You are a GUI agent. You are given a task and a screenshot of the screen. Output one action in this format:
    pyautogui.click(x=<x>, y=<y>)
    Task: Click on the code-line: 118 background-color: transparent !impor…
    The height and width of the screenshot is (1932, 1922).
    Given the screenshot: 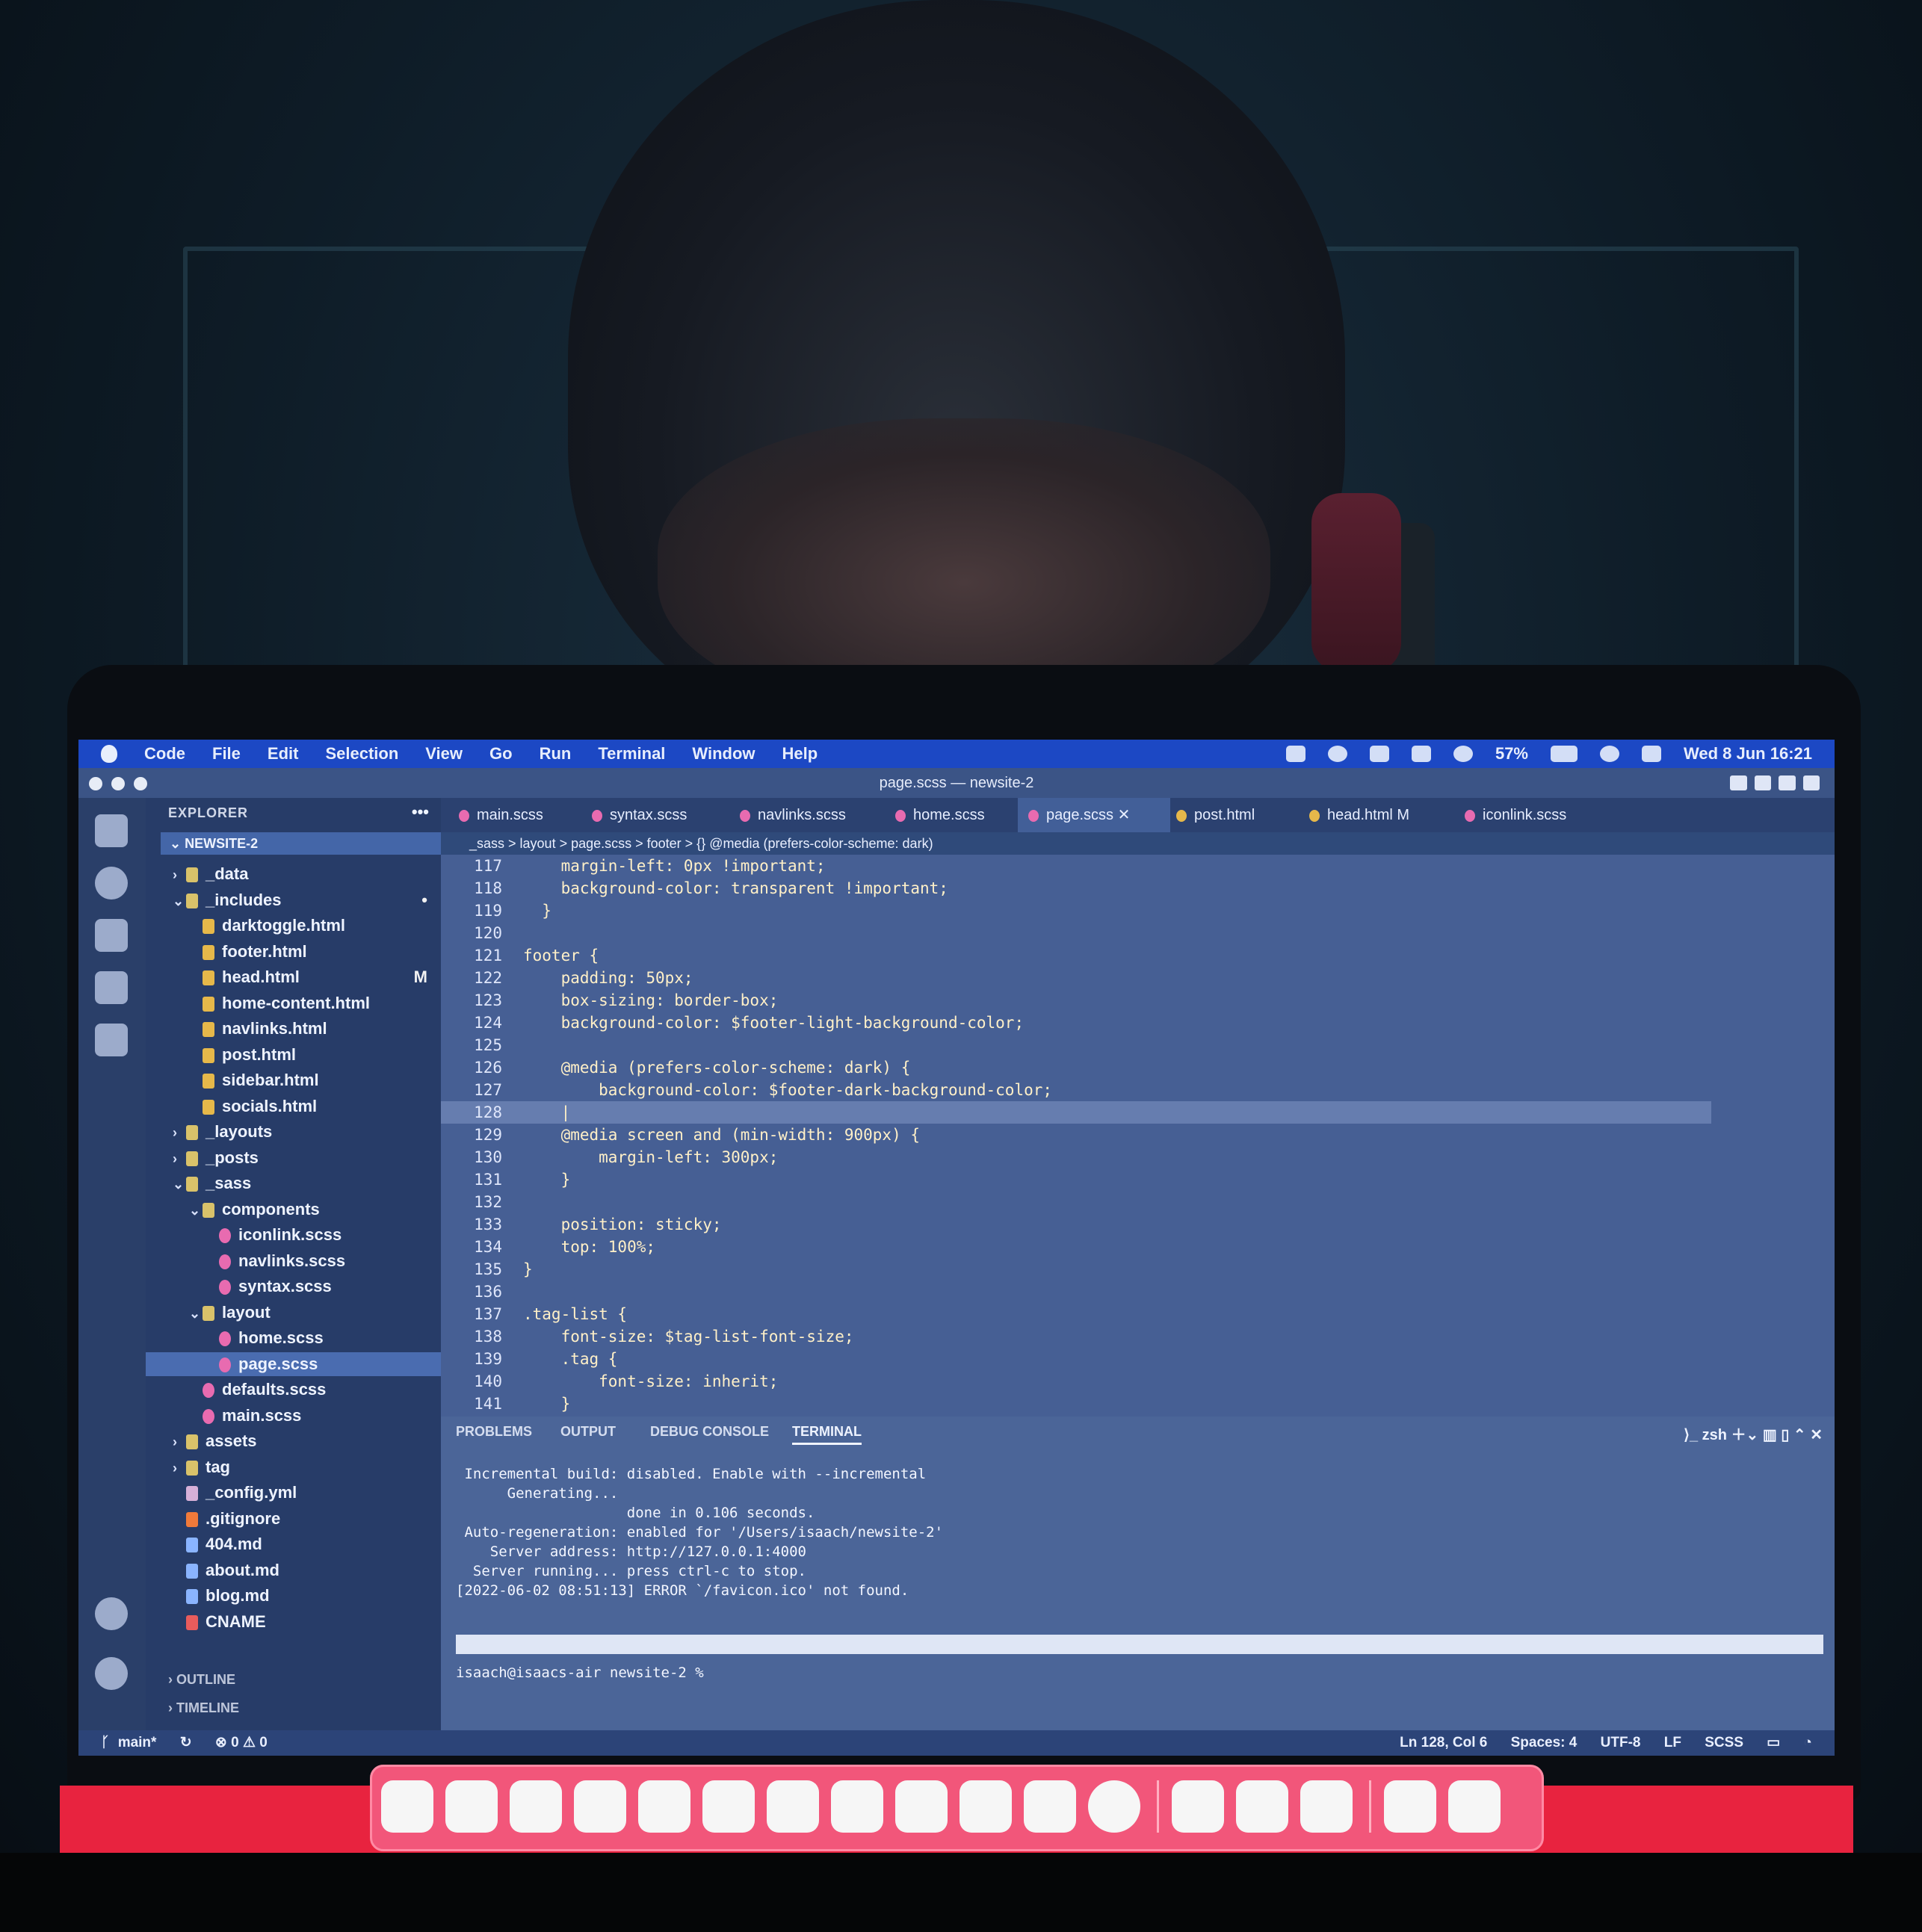 What is the action you would take?
    pyautogui.click(x=1076, y=888)
    